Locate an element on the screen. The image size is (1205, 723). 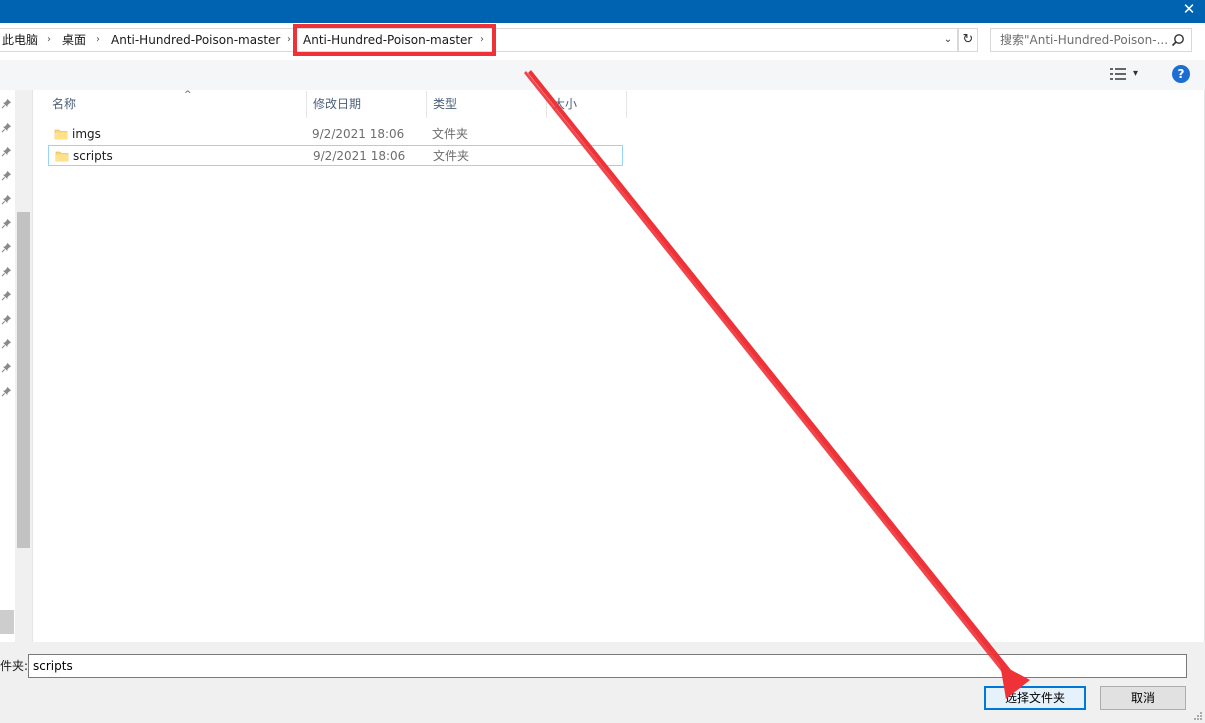
crumb-desktop: 桌面 is located at coordinates (74, 40).